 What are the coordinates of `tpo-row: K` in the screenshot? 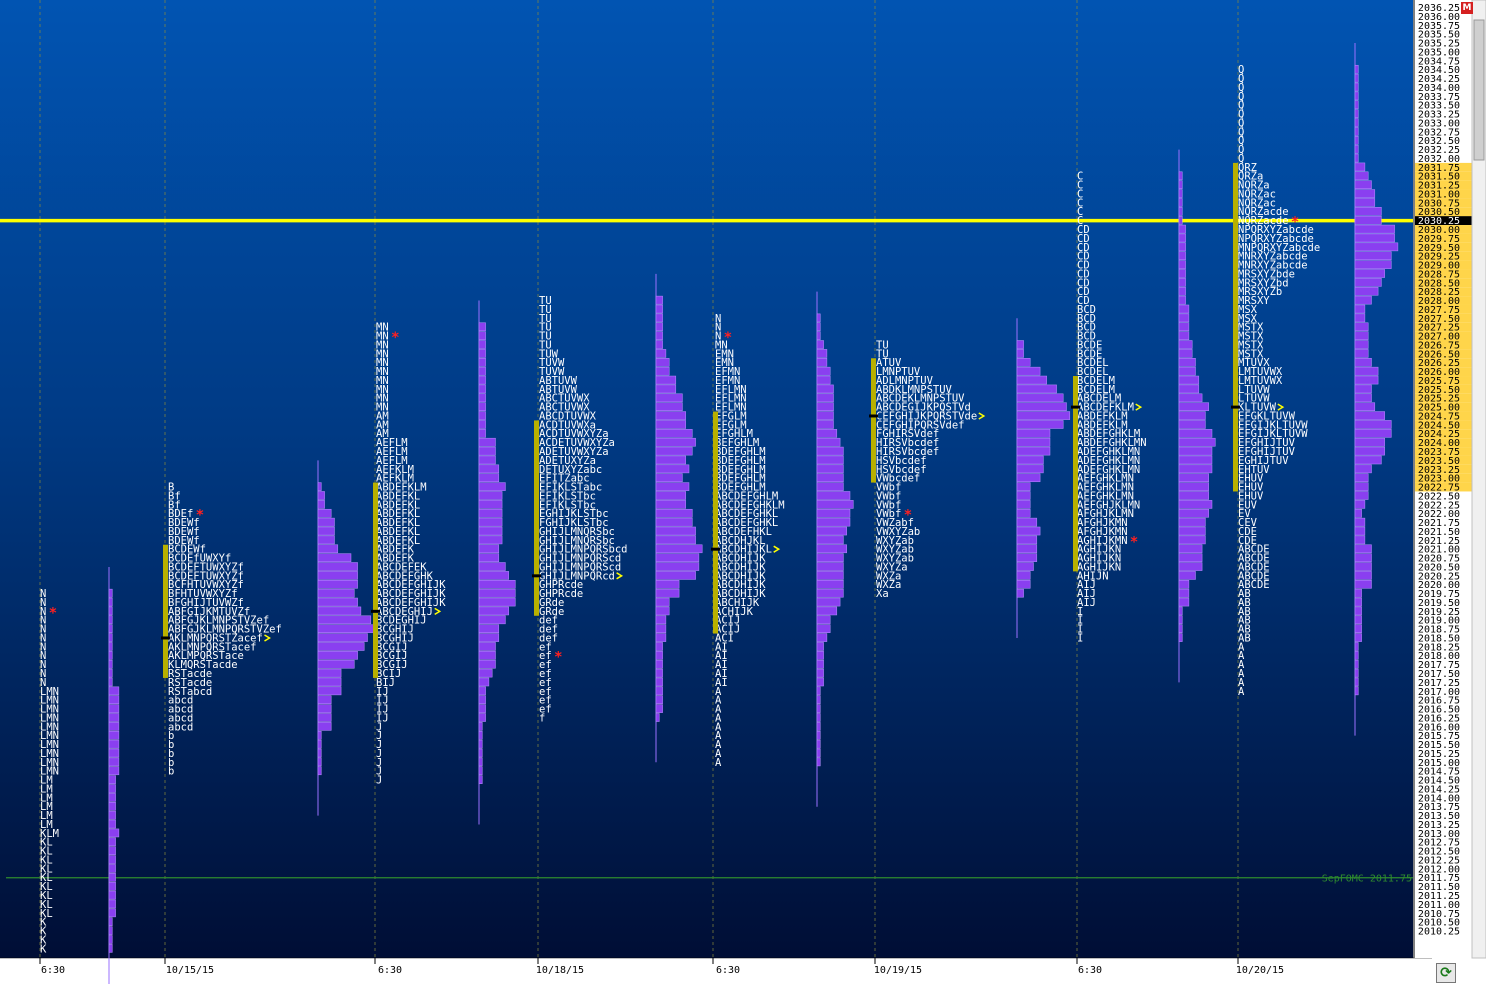 It's located at (43, 949).